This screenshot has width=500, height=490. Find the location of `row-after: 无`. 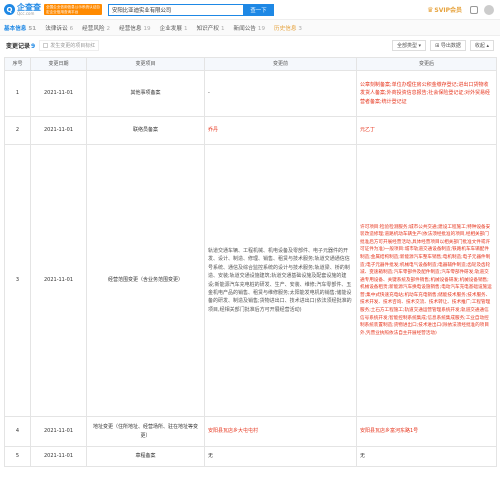

row-after: 无 is located at coordinates (426, 456).